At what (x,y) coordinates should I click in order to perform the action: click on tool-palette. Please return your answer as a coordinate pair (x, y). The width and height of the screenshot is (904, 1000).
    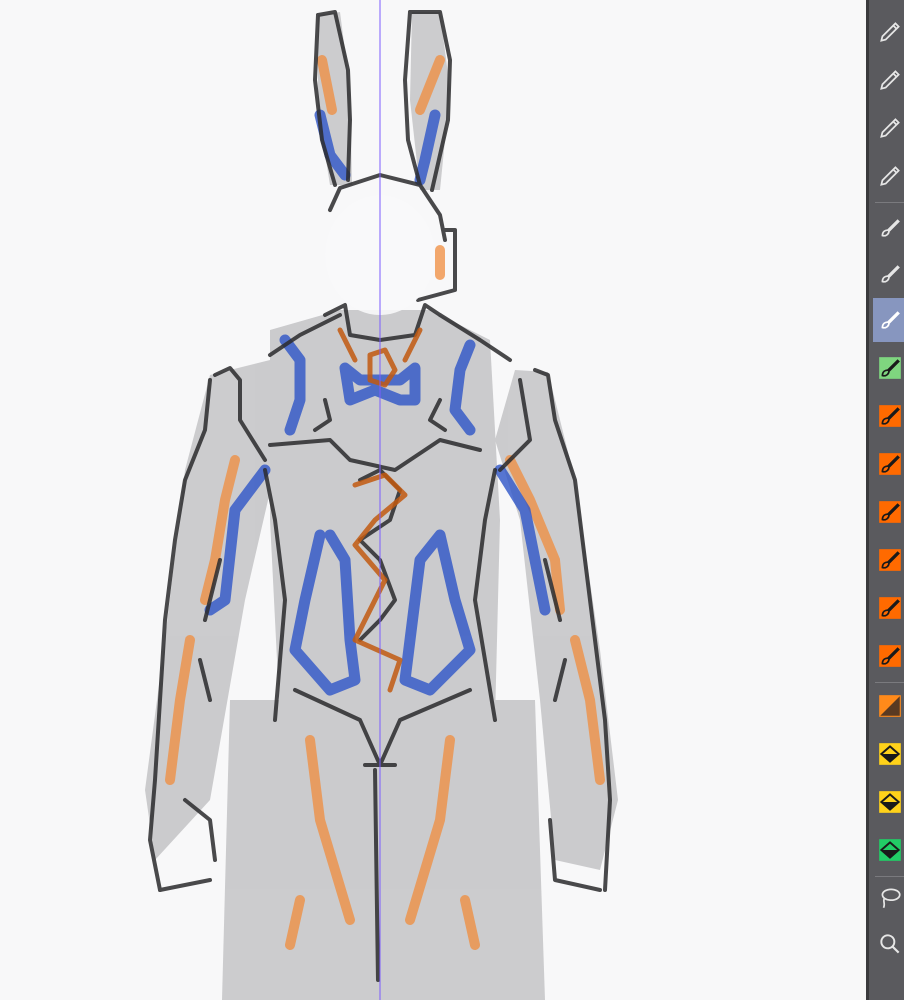
    Looking at the image, I should click on (885, 500).